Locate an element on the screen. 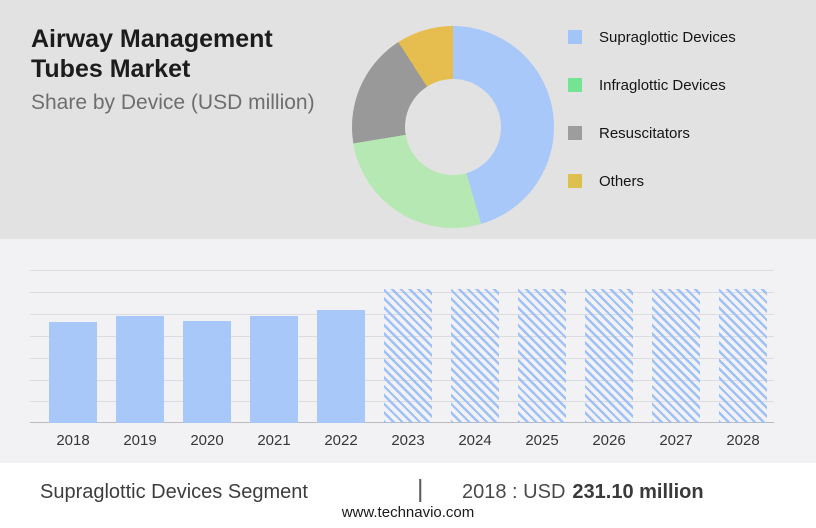 The height and width of the screenshot is (528, 816). legend-label: Others is located at coordinates (622, 181).